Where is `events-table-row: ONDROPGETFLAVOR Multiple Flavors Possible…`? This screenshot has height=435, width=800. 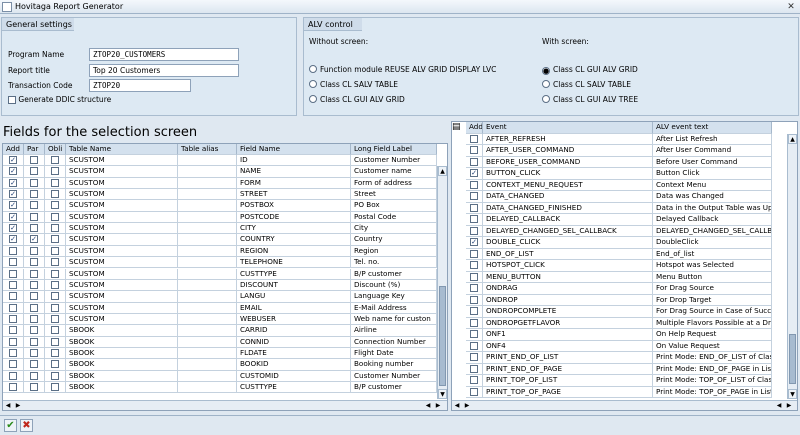
events-table-row: ONDROPGETFLAVOR Multiple Flavors Possible… is located at coordinates (631, 323).